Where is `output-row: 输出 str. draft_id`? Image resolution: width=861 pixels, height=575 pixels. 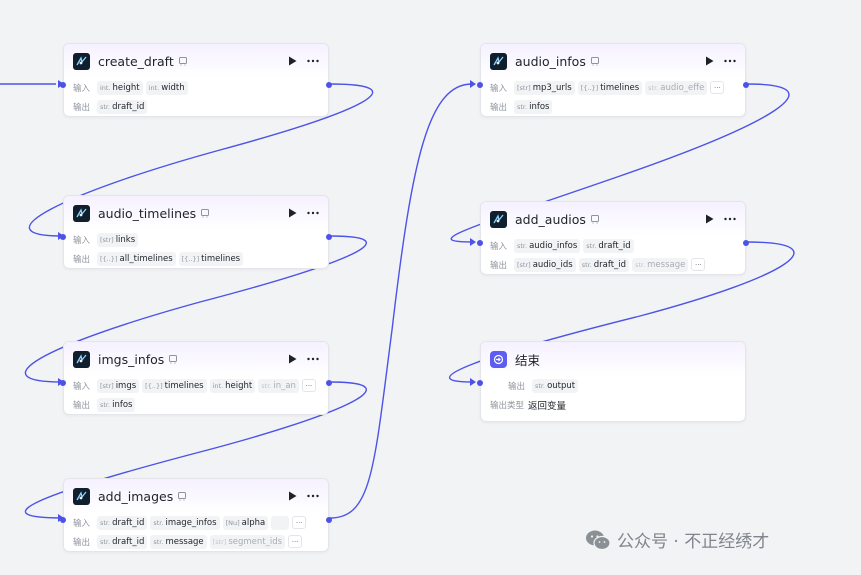
output-row: 输出 str. draft_id is located at coordinates (196, 106).